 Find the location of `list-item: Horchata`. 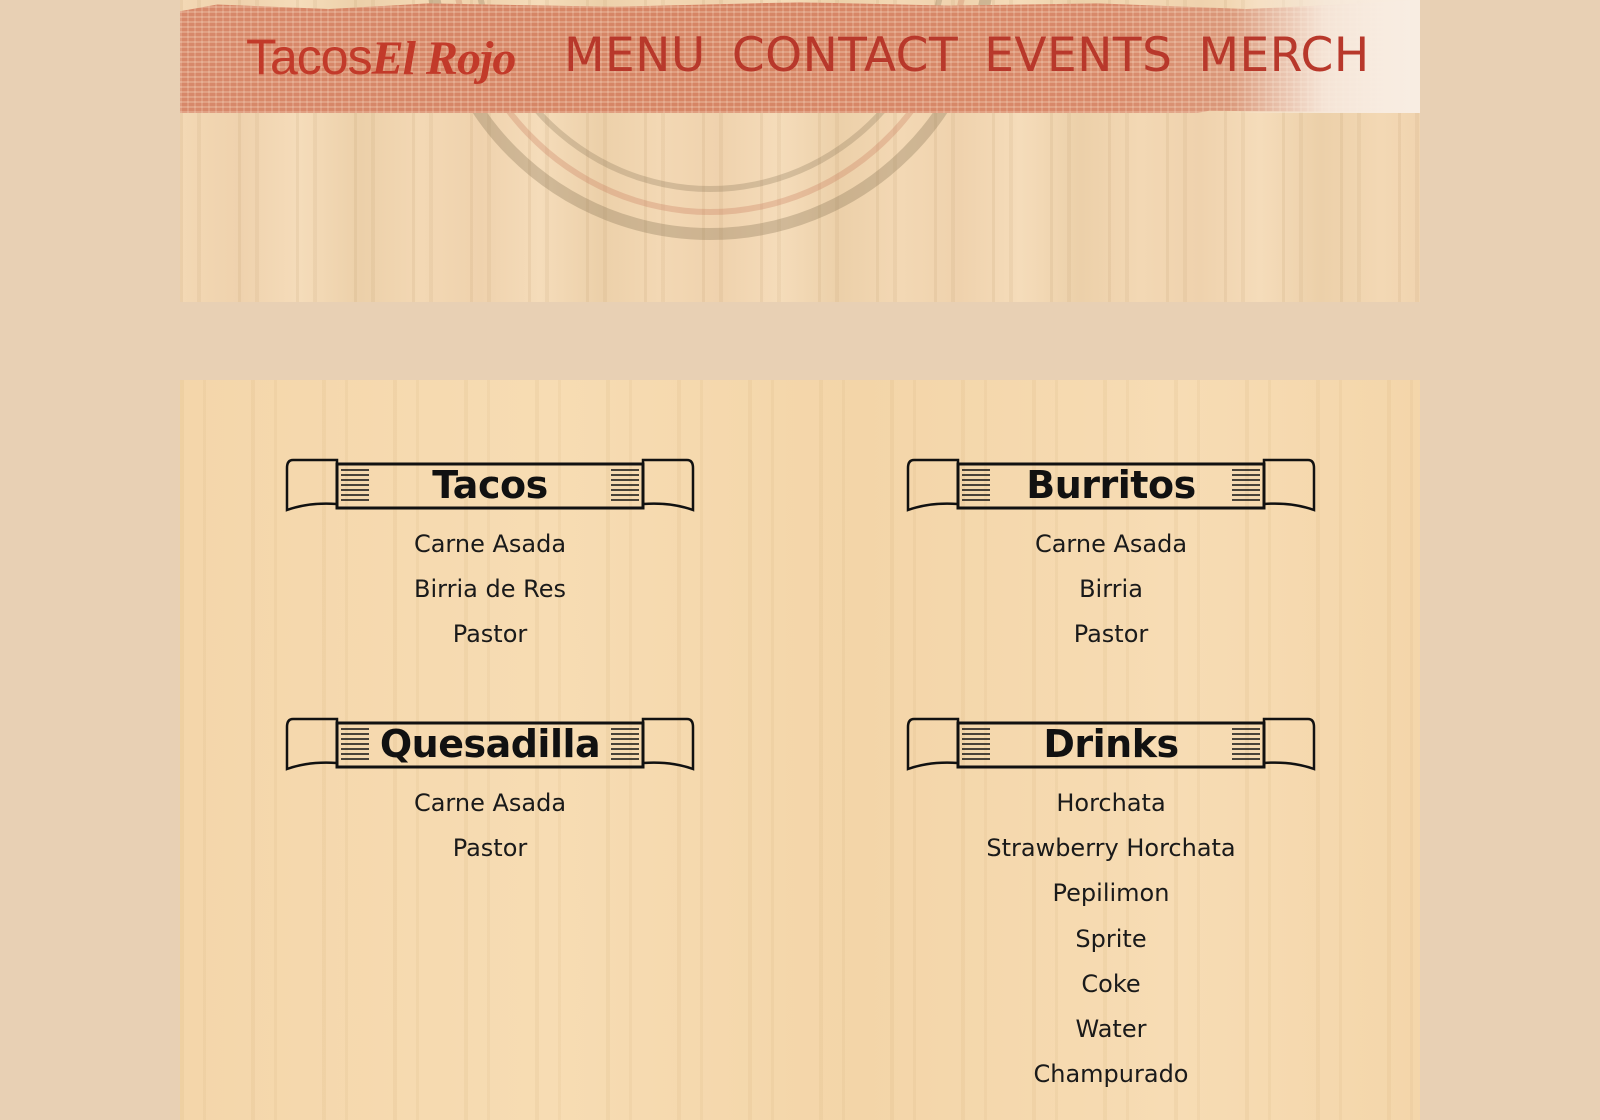

list-item: Horchata is located at coordinates (1111, 803).